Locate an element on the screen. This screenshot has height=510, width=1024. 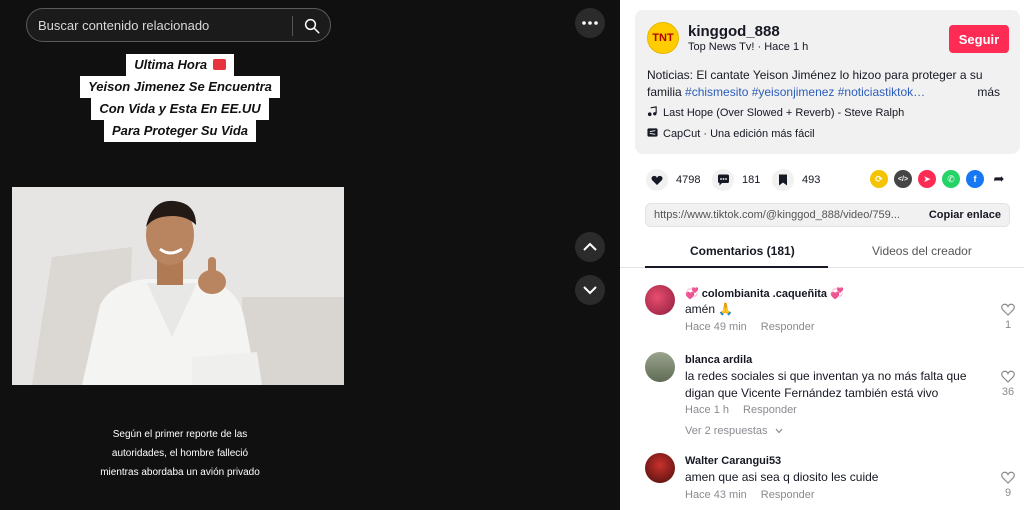
capcut-link: CapCut · Una edición más fácil is located at coordinates (731, 133).